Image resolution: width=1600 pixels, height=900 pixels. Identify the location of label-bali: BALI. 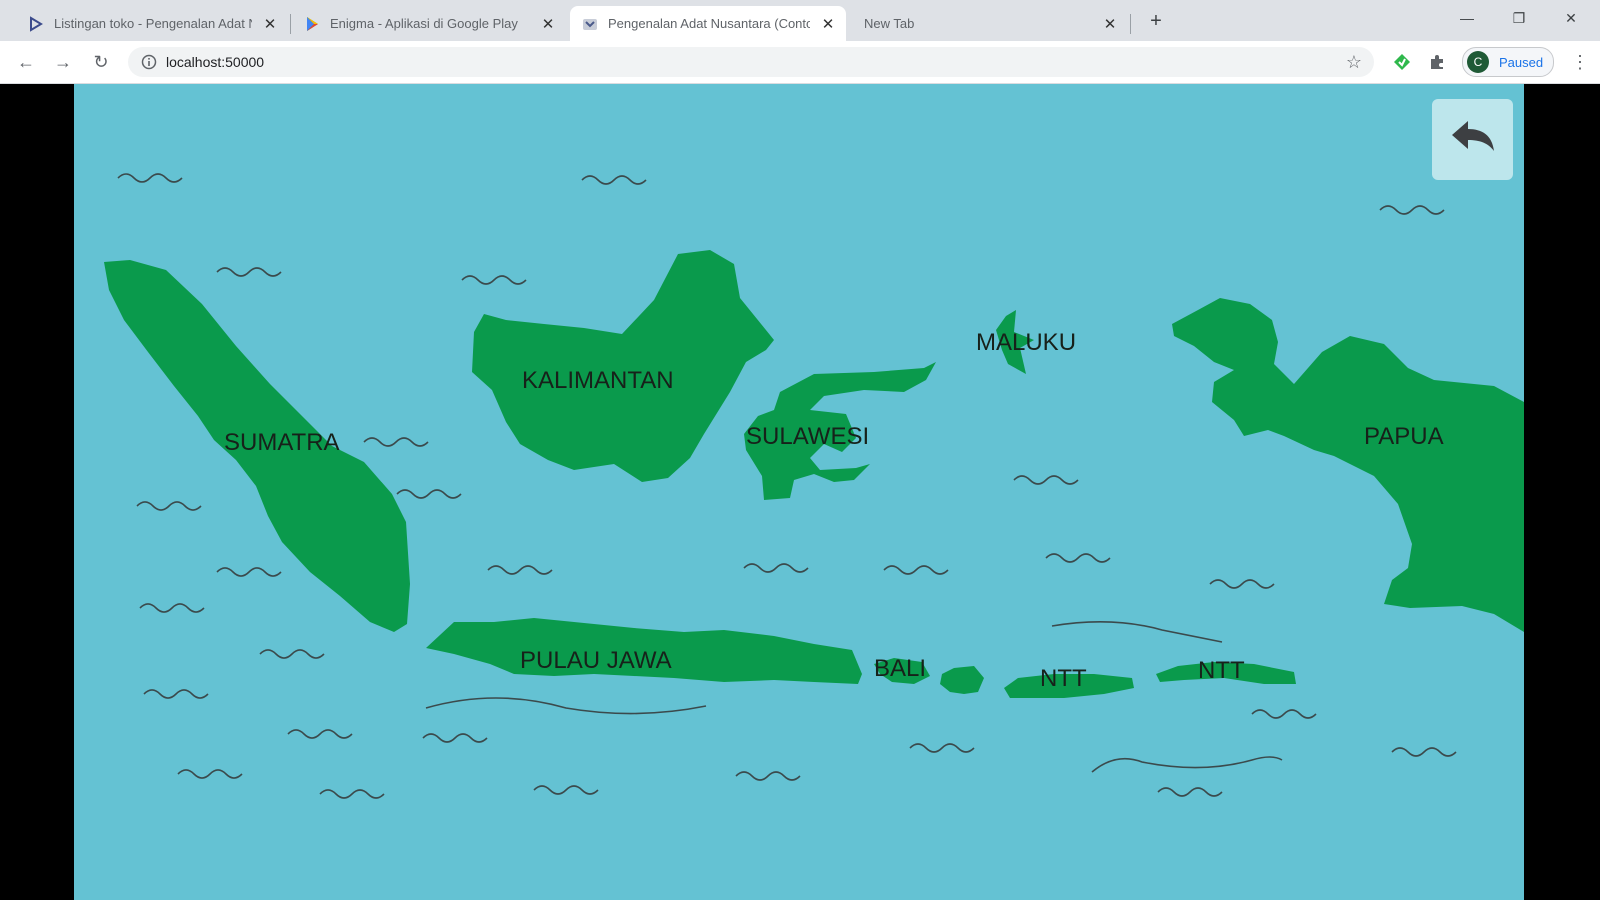
(900, 668).